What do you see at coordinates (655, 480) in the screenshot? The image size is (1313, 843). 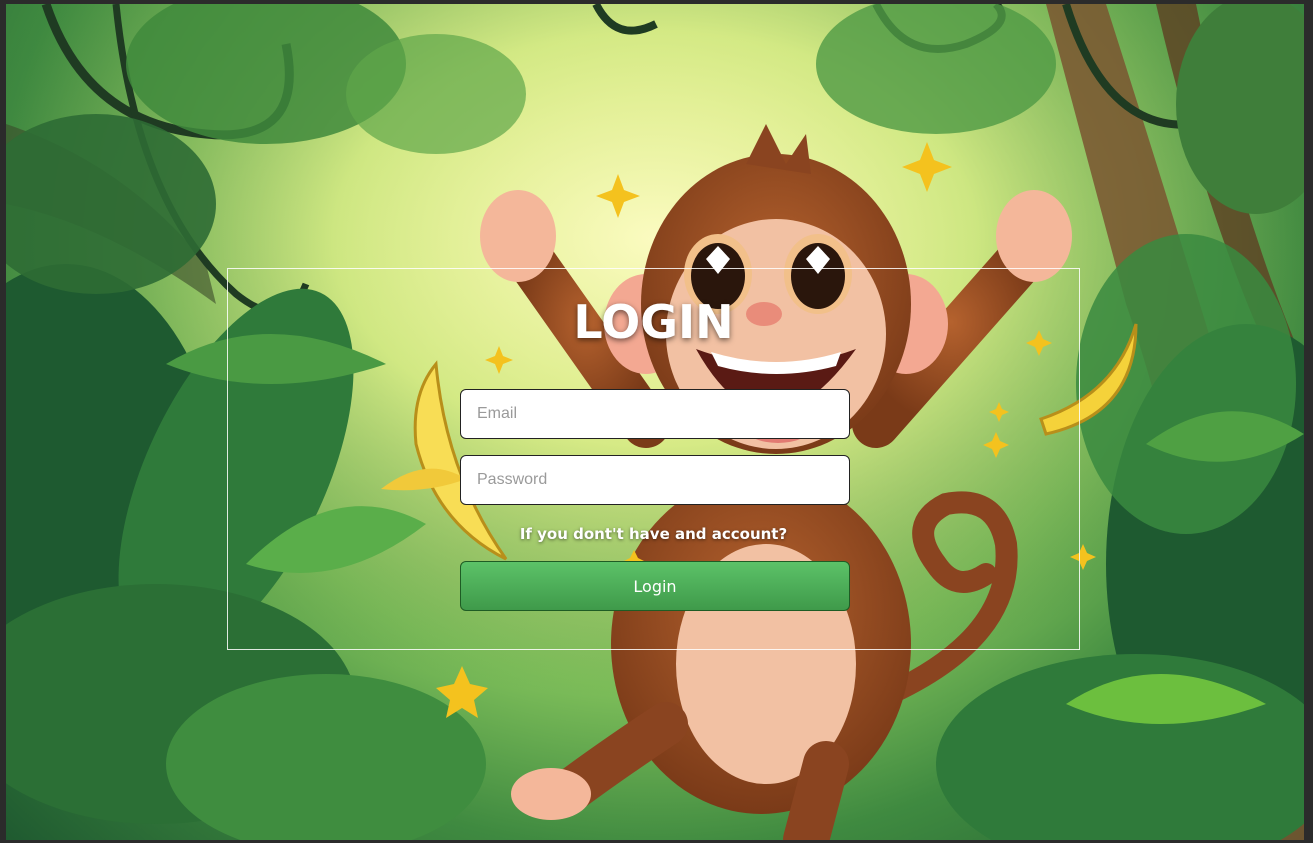 I see `password-field` at bounding box center [655, 480].